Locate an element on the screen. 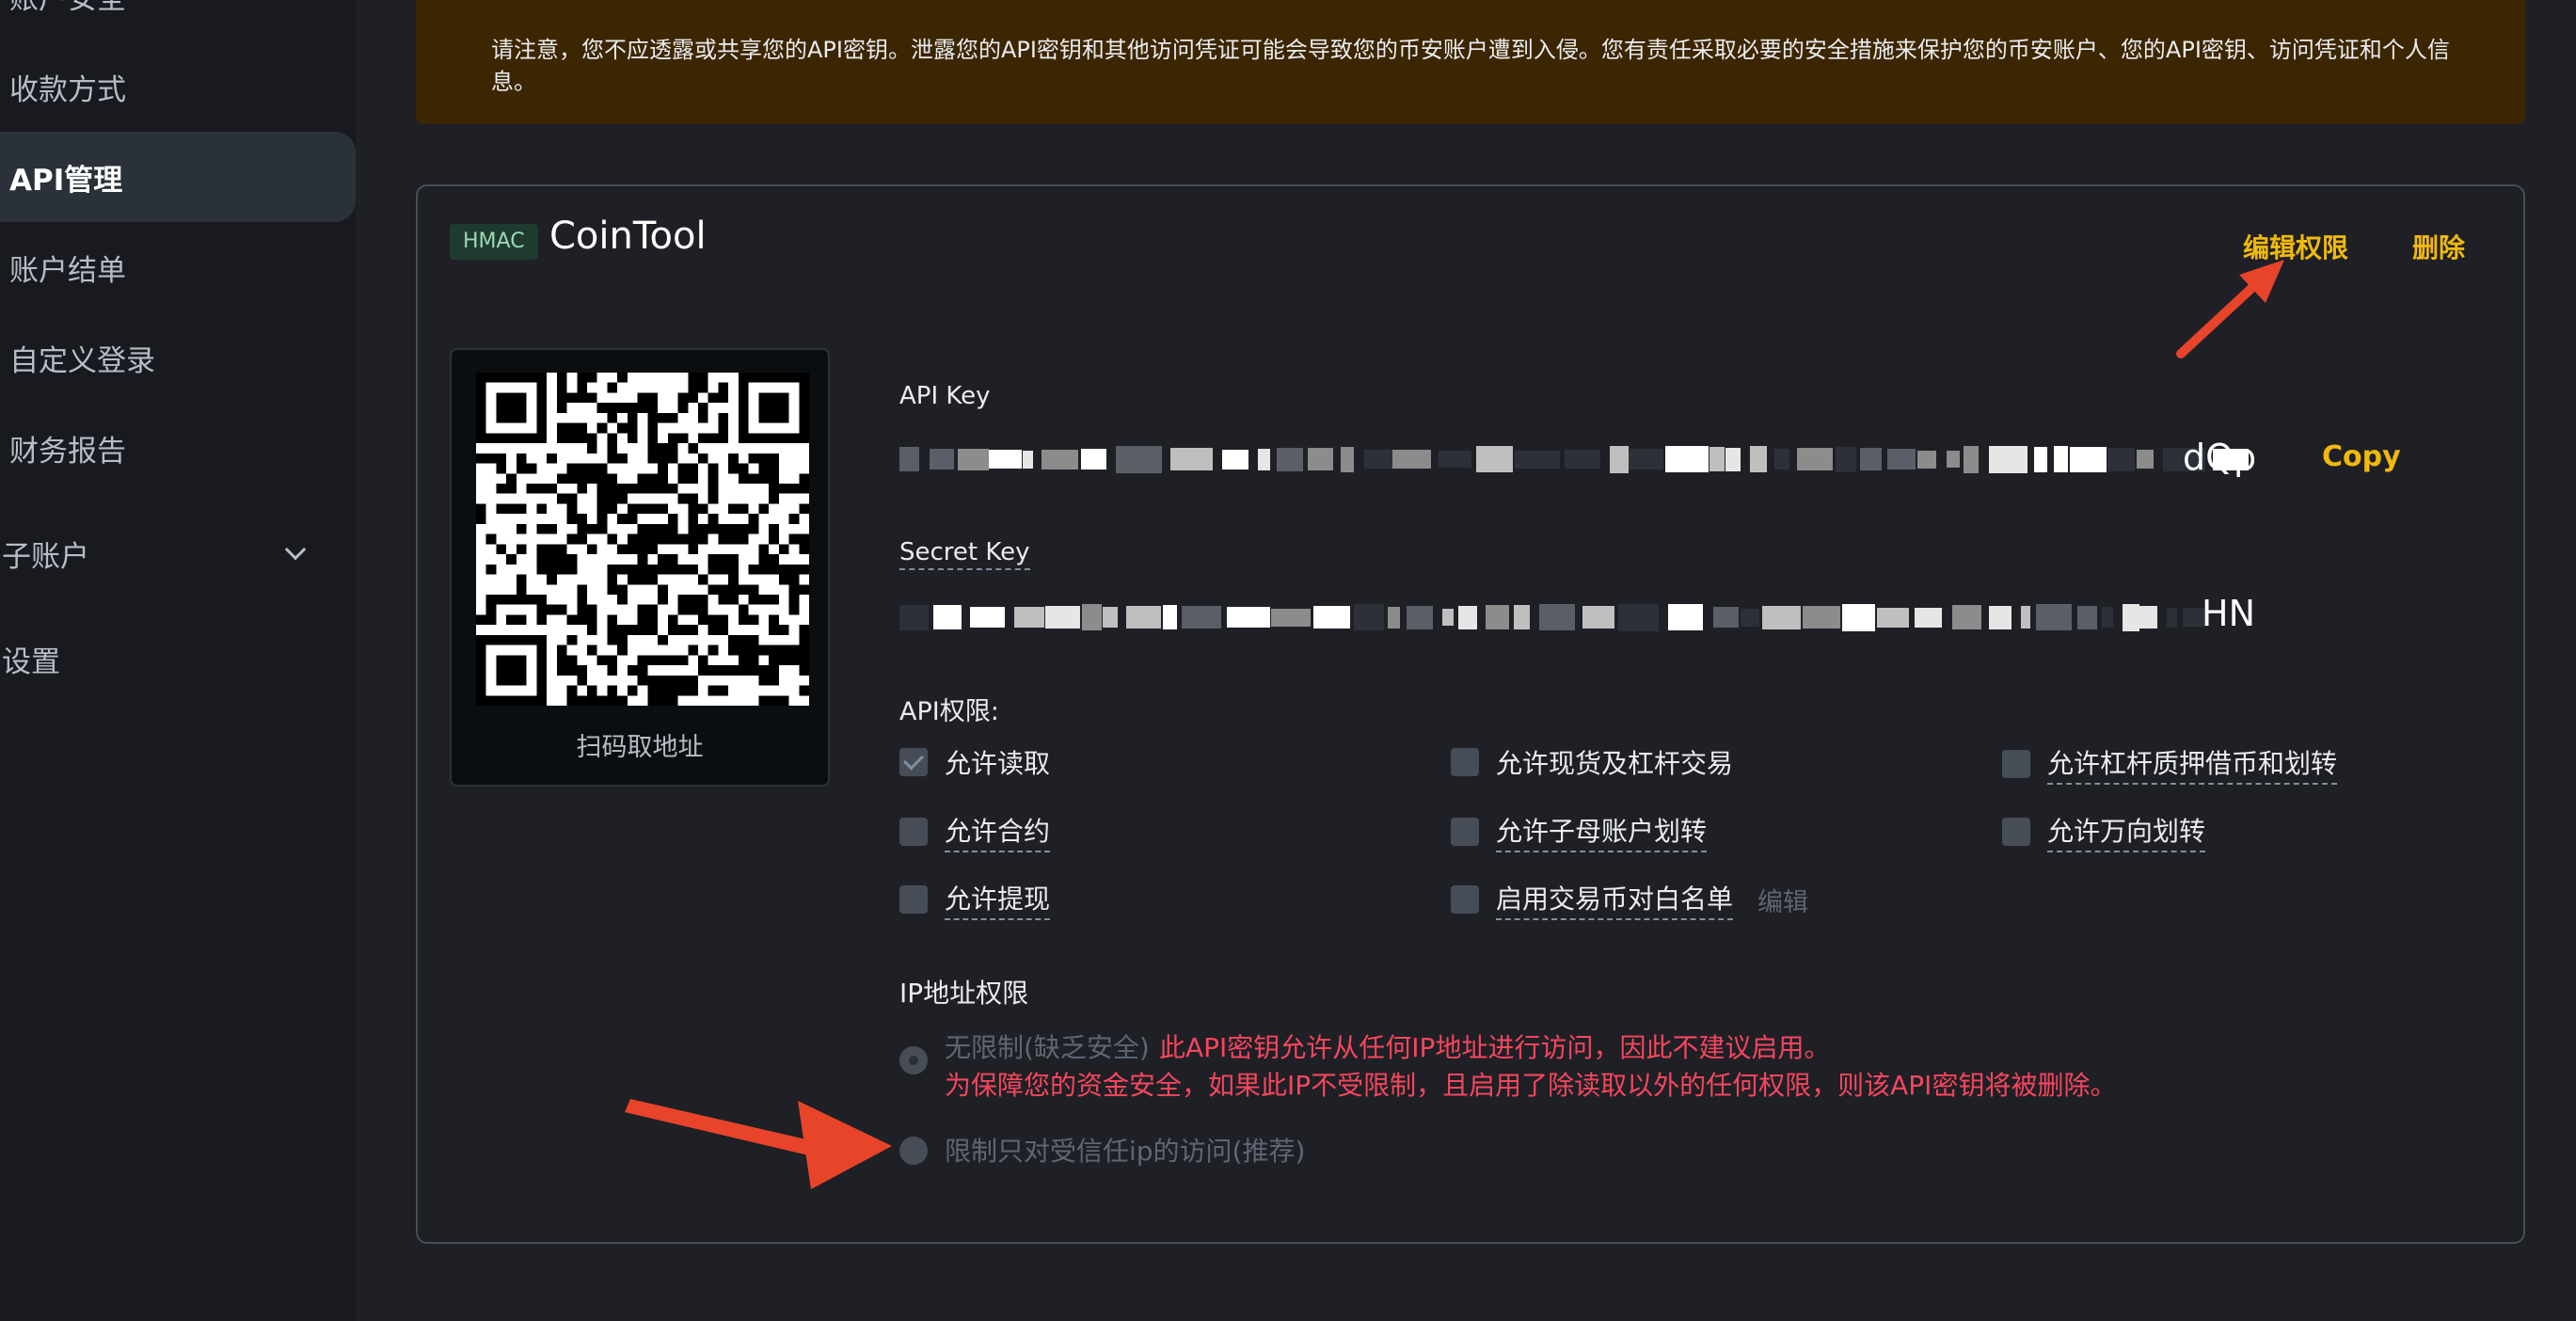 The width and height of the screenshot is (2576, 1321). permission-label: 允许杠杆质押借币和划转 is located at coordinates (2192, 764).